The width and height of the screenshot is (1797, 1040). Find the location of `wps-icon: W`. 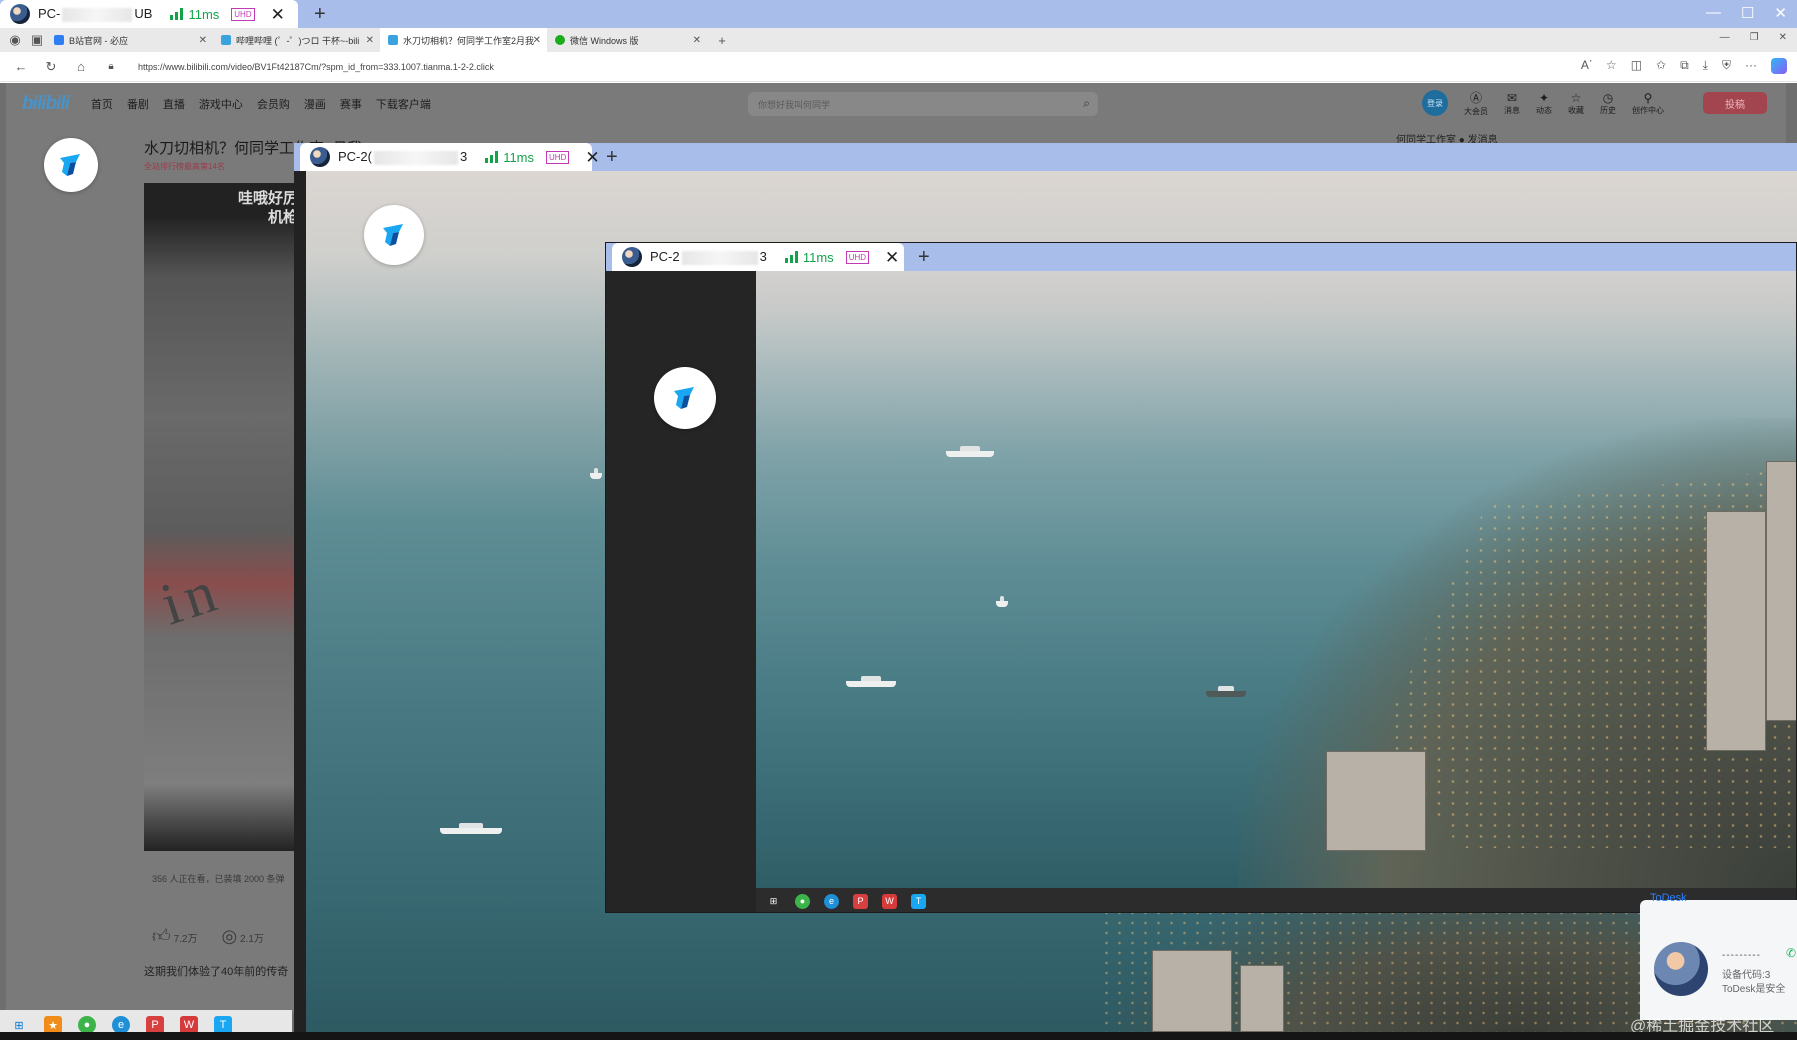

wps-icon: W is located at coordinates (889, 901).